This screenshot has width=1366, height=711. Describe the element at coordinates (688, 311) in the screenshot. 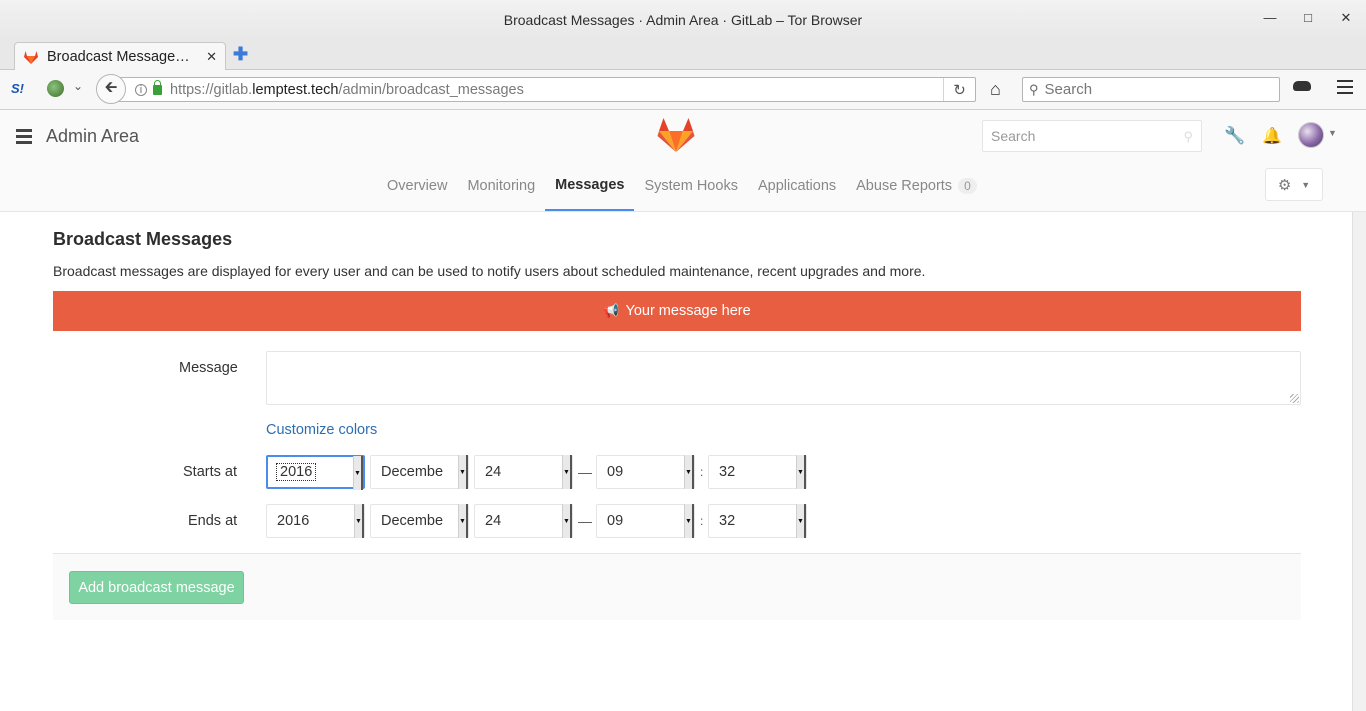

I see `preview-text: Your message here` at that location.